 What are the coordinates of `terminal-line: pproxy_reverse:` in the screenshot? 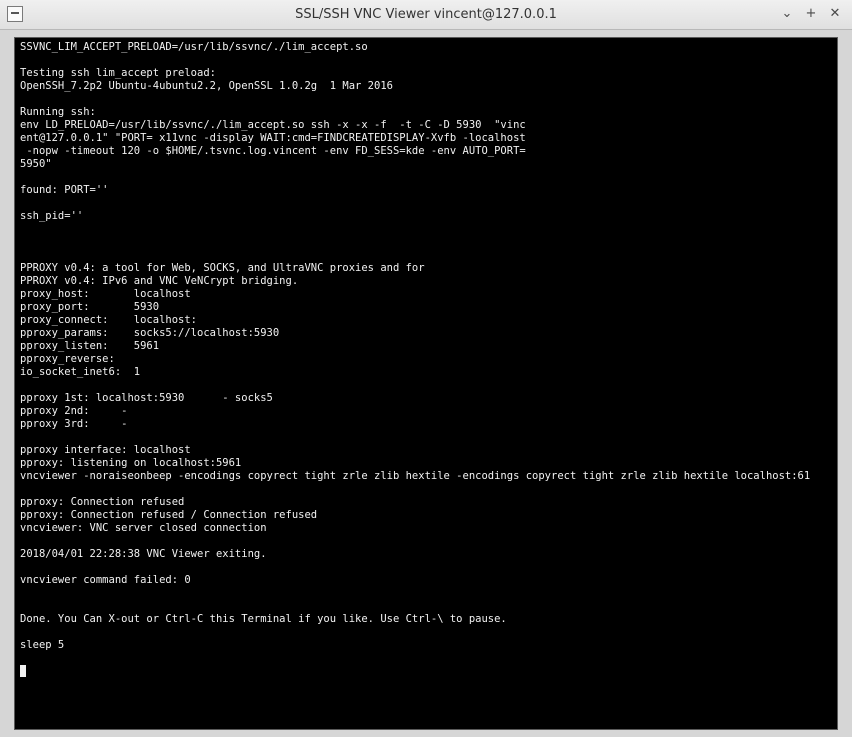 It's located at (67, 359).